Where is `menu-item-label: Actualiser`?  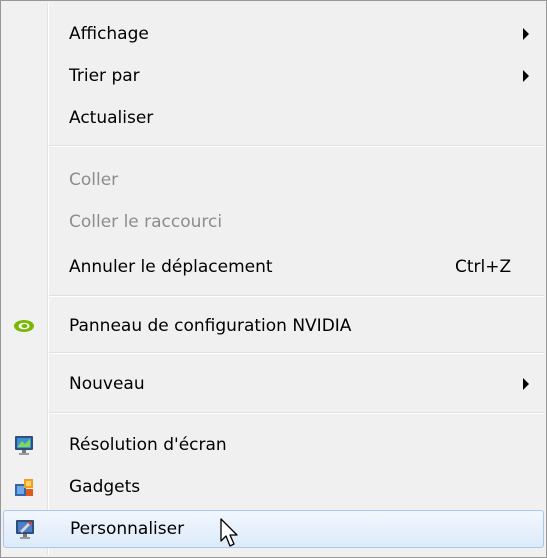
menu-item-label: Actualiser is located at coordinates (111, 118).